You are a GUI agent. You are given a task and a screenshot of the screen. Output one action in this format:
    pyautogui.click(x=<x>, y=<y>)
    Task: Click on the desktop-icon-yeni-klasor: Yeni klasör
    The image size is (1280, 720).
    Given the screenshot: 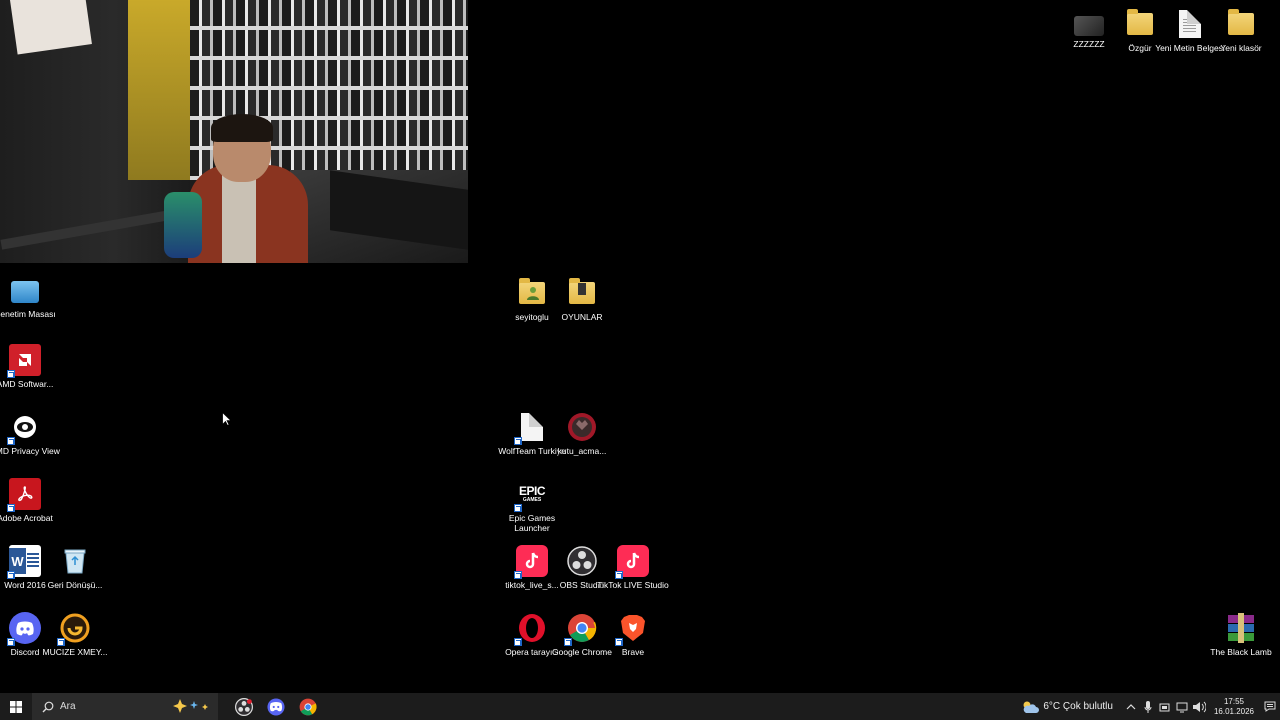 What is the action you would take?
    pyautogui.click(x=1241, y=30)
    